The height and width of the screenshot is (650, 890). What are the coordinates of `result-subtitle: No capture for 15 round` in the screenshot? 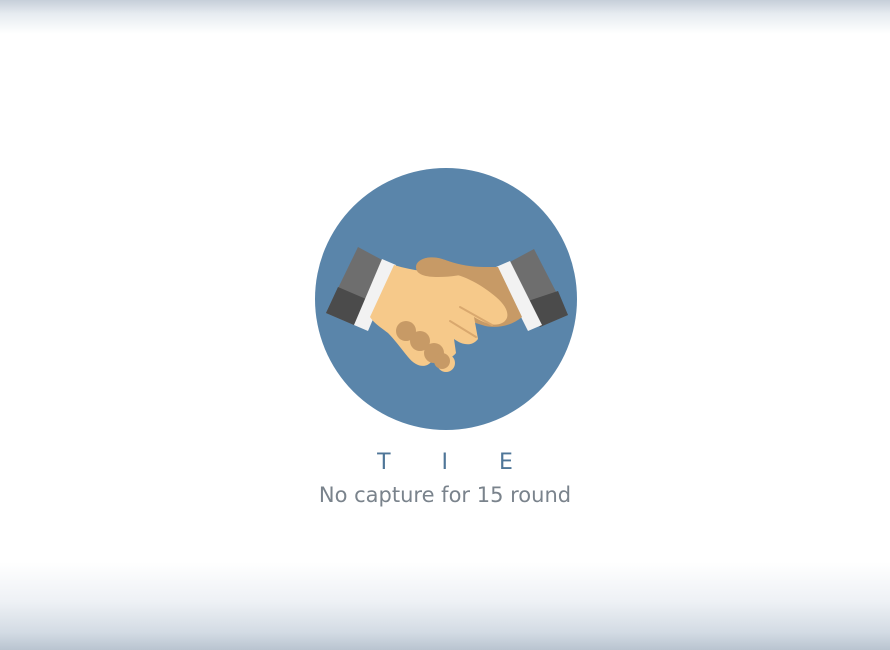 It's located at (445, 495).